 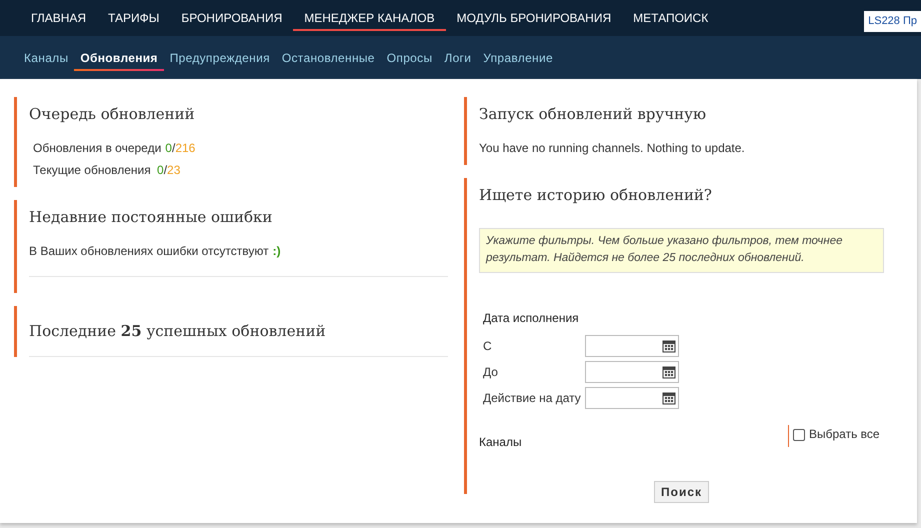 What do you see at coordinates (59, 18) in the screenshot?
I see `nav-tab: ГЛАВНАЯ` at bounding box center [59, 18].